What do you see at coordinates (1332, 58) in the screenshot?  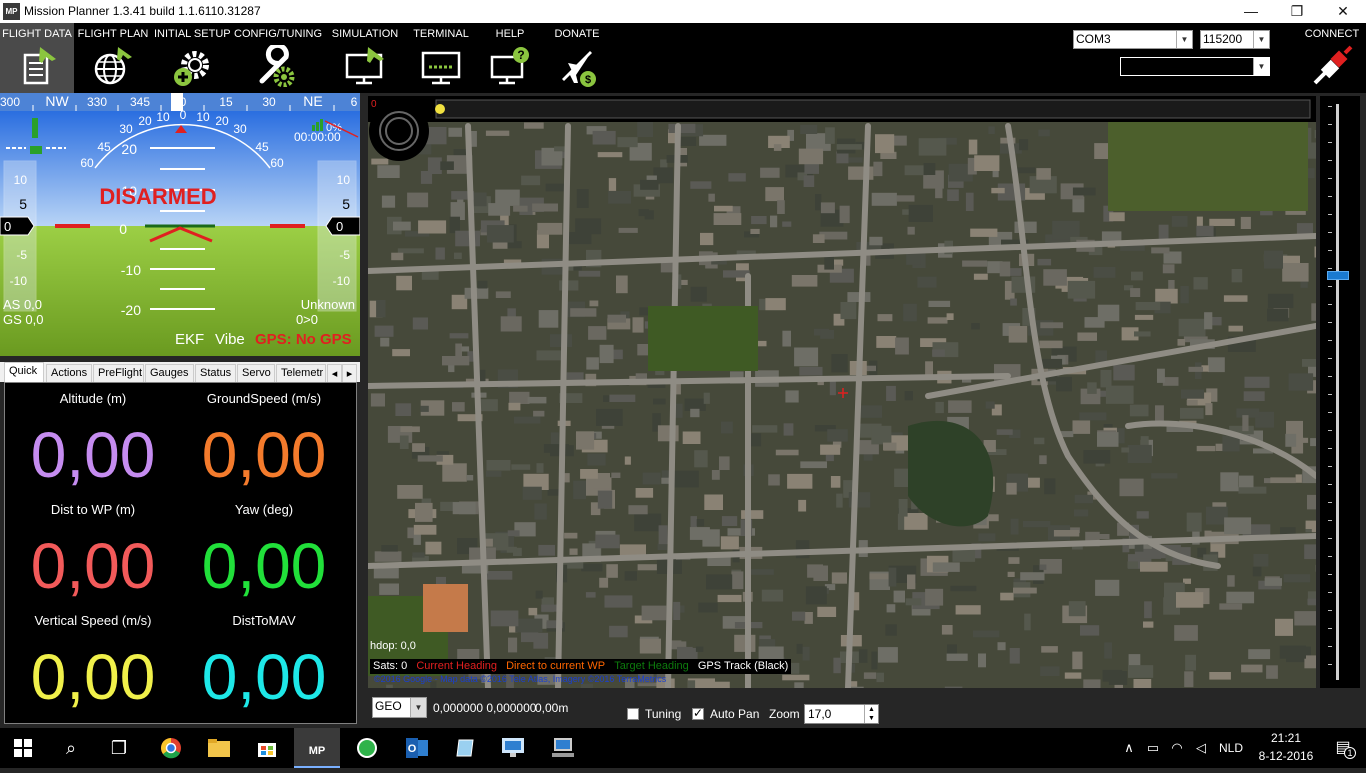 I see `connect-button: CONNECT` at bounding box center [1332, 58].